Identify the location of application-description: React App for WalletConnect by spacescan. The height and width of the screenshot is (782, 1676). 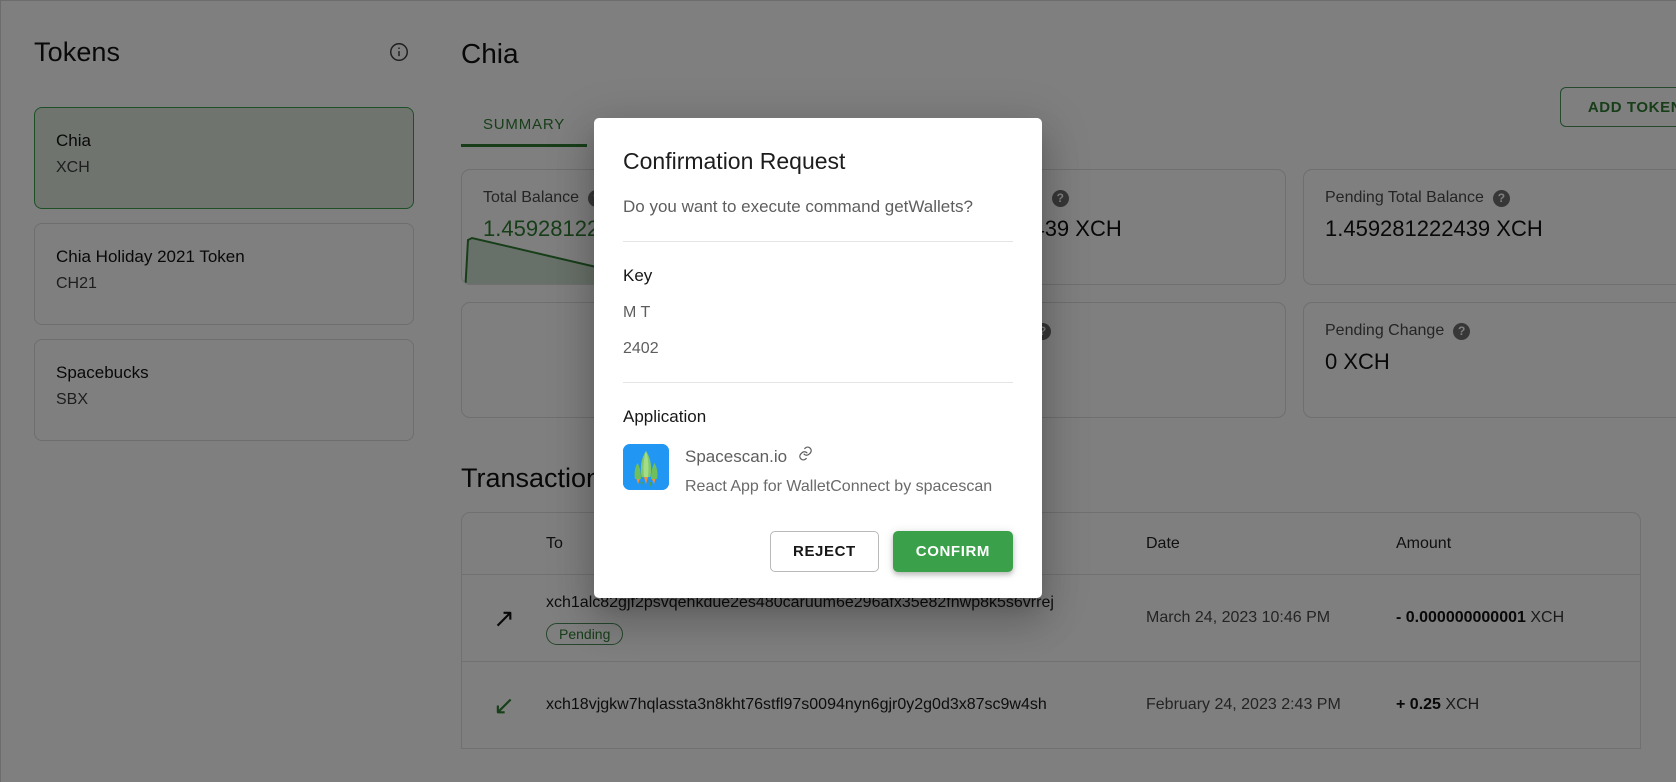
(839, 486).